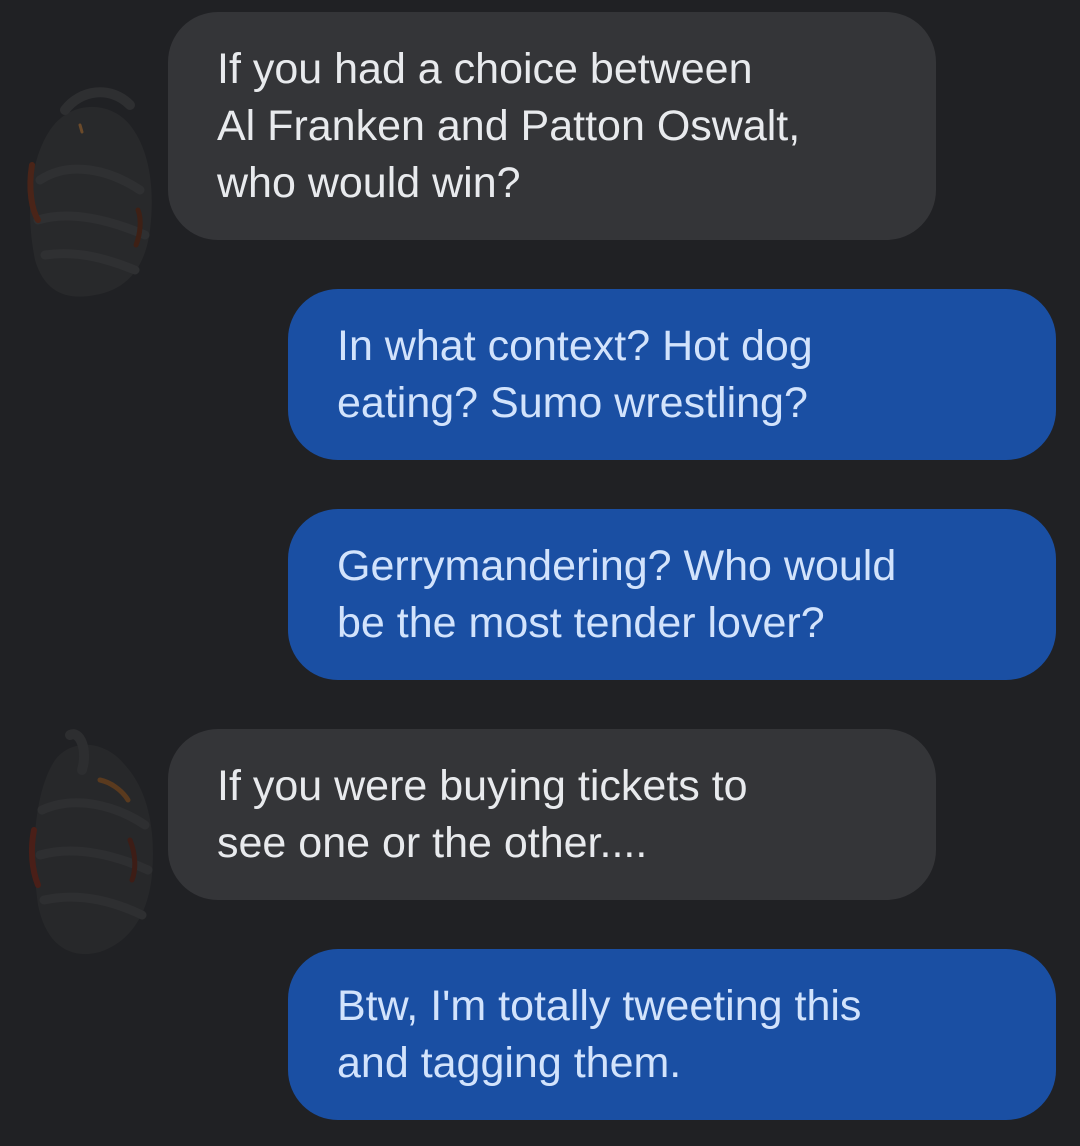  Describe the element at coordinates (572, 402) in the screenshot. I see `message-text-line: eating? Sumo wrestling?` at that location.